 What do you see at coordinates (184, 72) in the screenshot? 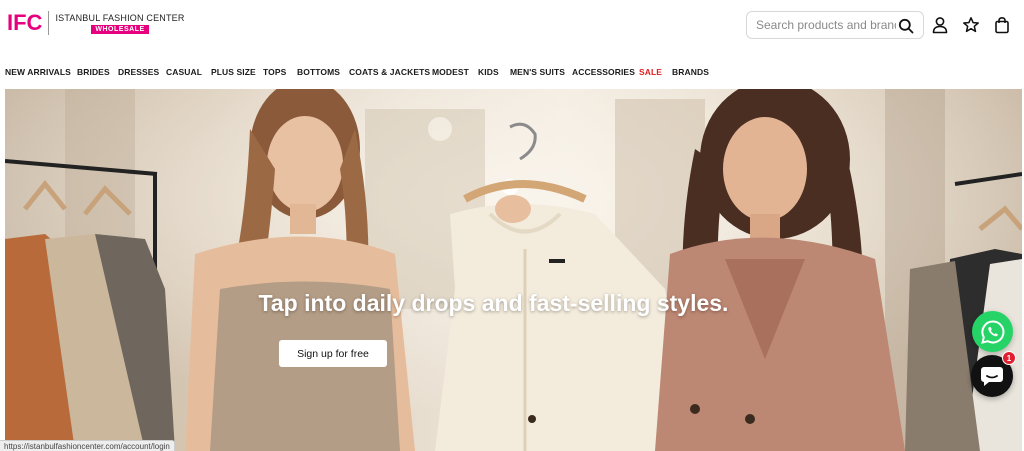
I see `nav-item-casual: CASUAL` at bounding box center [184, 72].